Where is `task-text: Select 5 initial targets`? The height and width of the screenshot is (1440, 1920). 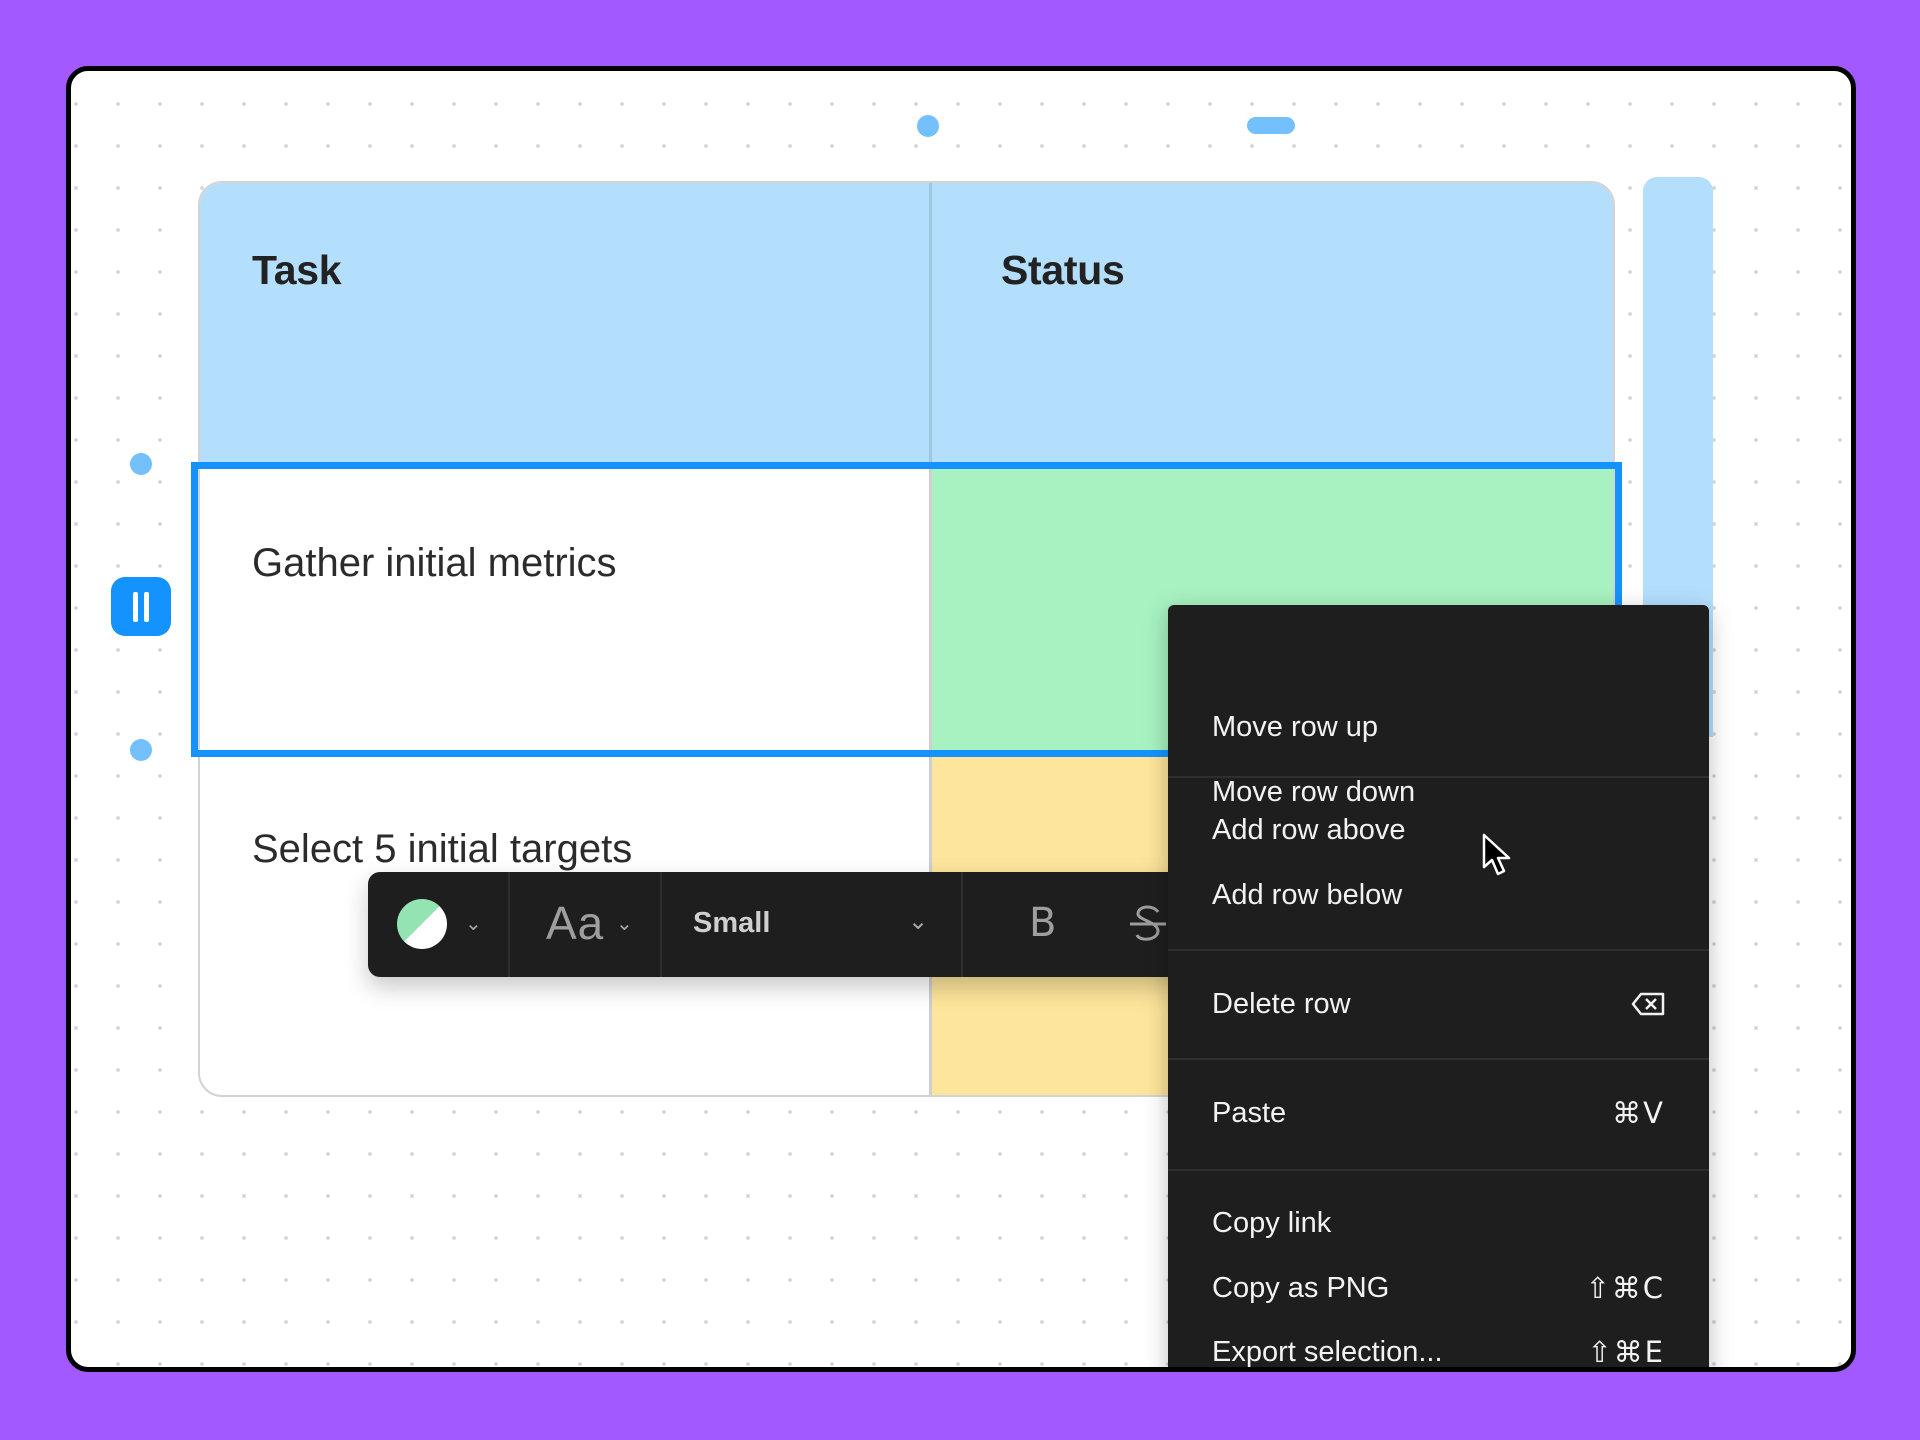 task-text: Select 5 initial targets is located at coordinates (442, 849).